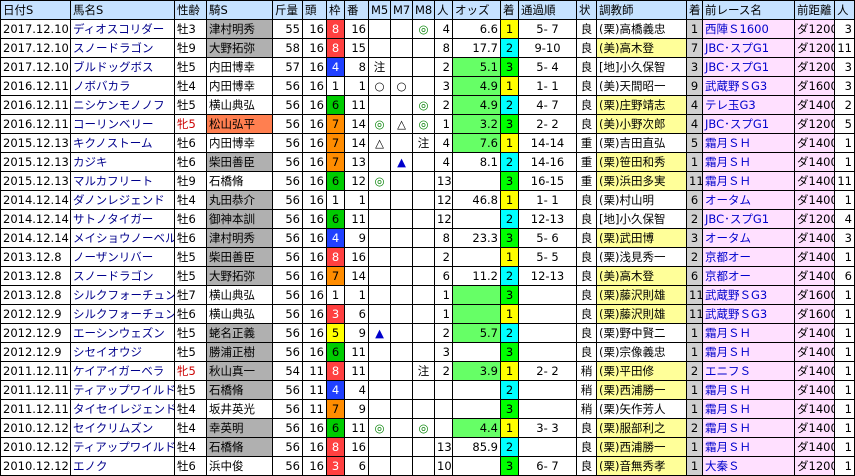 Image resolution: width=855 pixels, height=476 pixels. What do you see at coordinates (35, 10) in the screenshot?
I see `column-header: 日付S` at bounding box center [35, 10].